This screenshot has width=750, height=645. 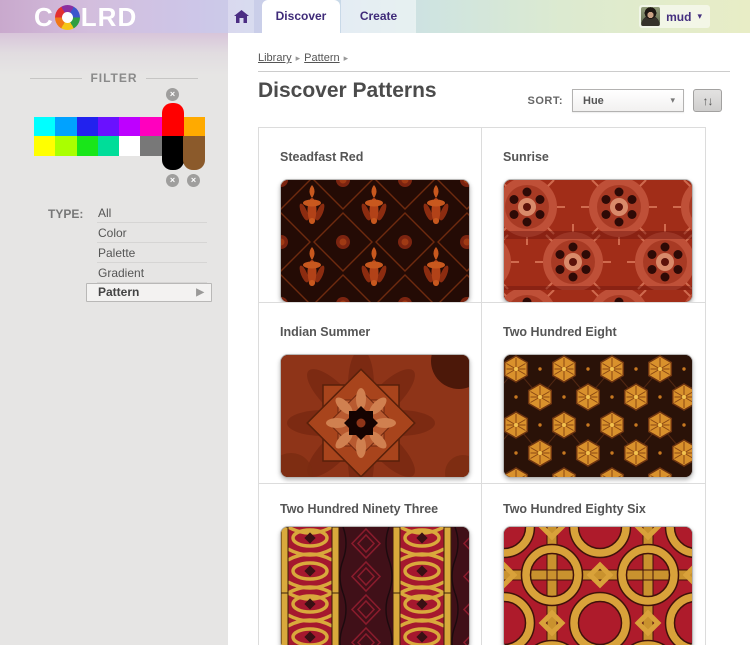 I want to click on pattern-image-two-hundred-eighty-six, so click(x=598, y=585).